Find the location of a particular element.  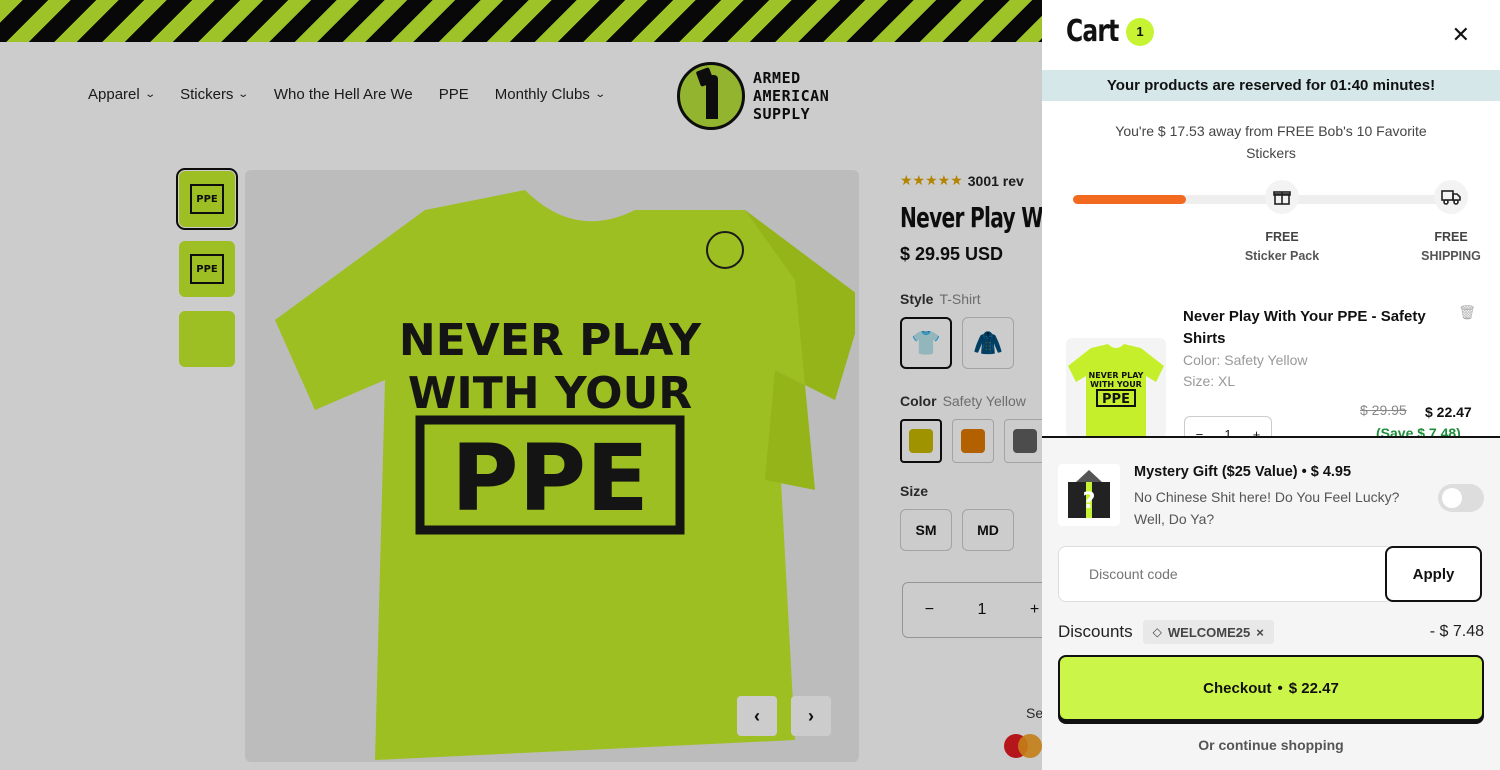

cart-item-original-price: $ 29.95 is located at coordinates (1383, 410).